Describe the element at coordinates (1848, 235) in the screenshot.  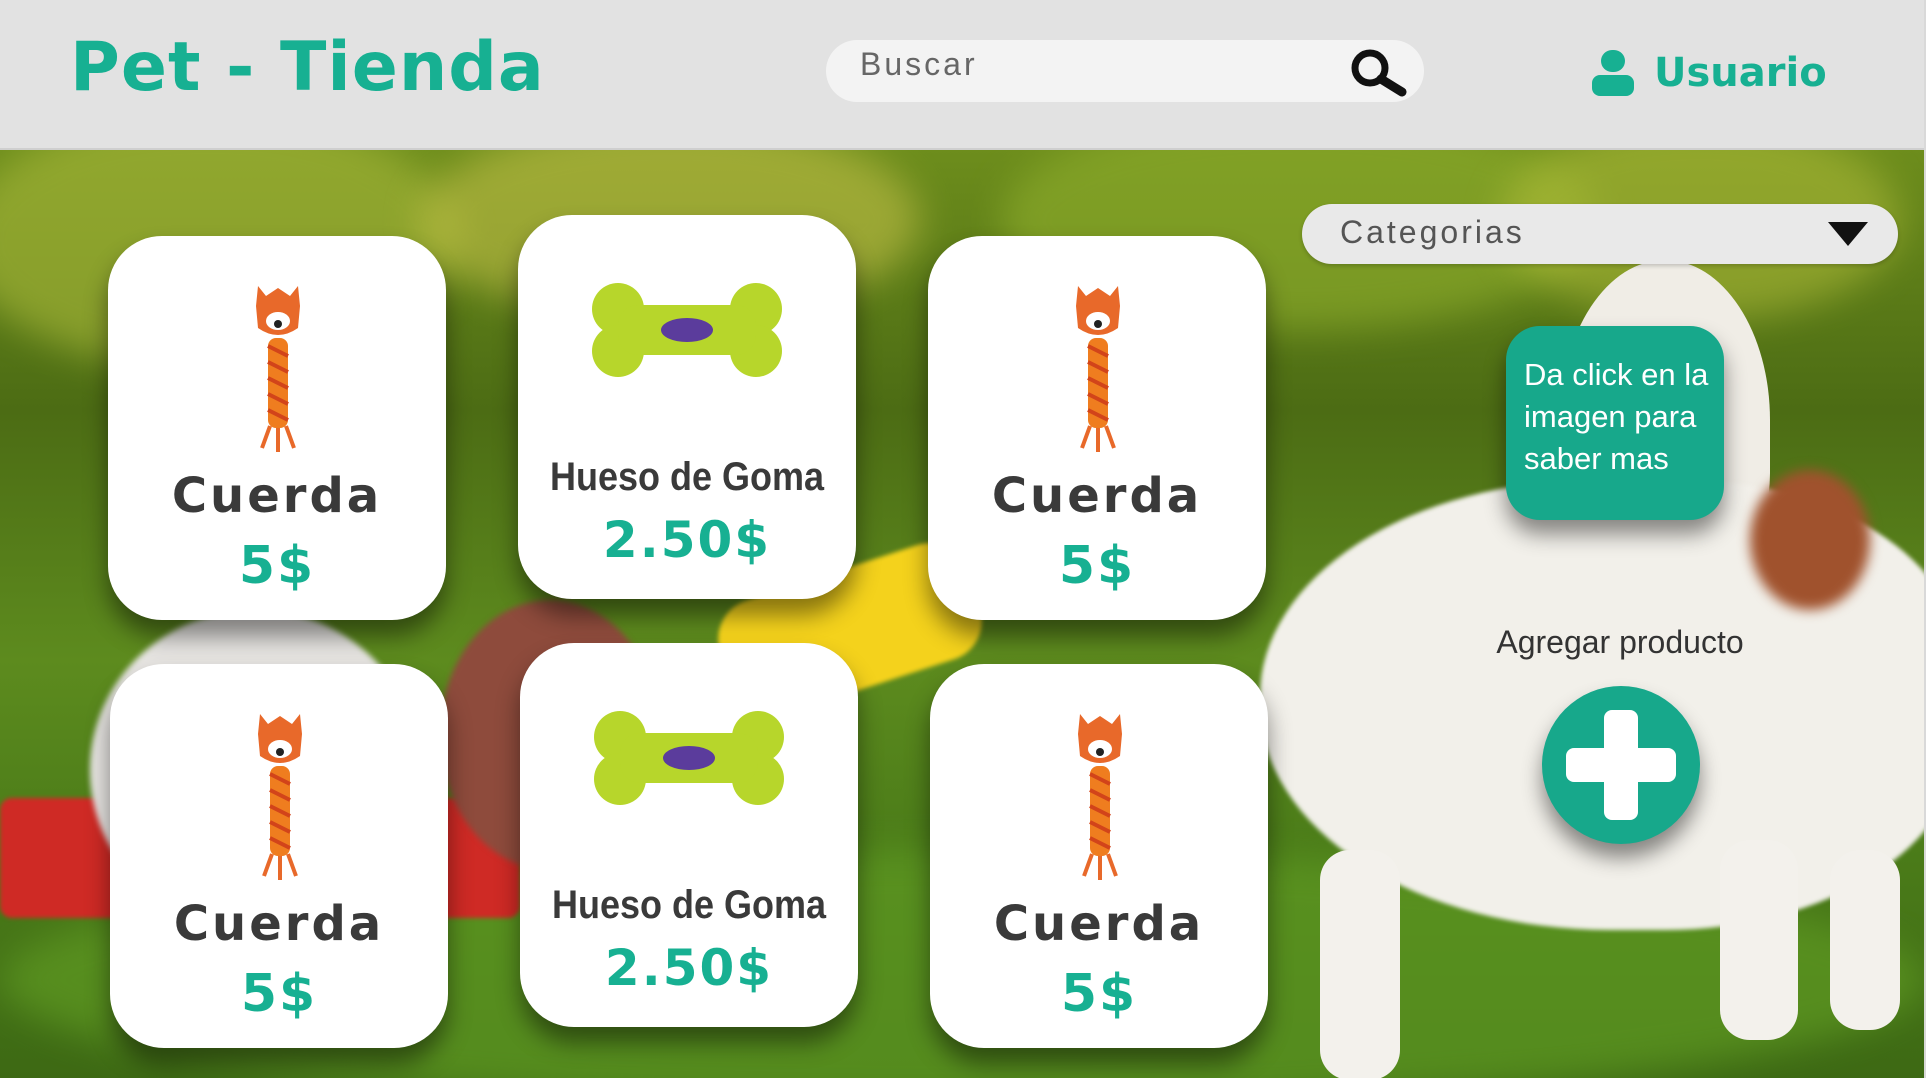
I see `chevron-down-icon` at that location.